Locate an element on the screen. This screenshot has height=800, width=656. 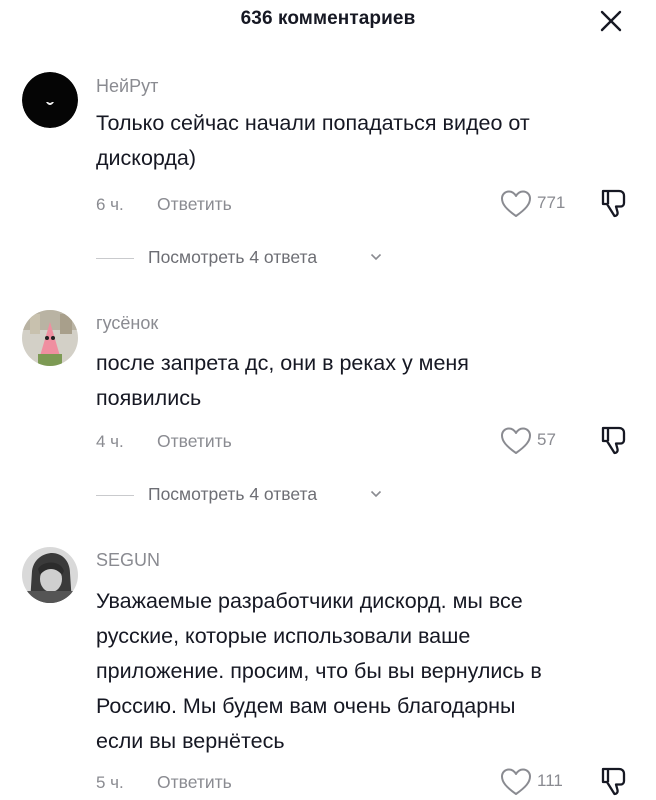
comment-text-line: дискорда) is located at coordinates (146, 158).